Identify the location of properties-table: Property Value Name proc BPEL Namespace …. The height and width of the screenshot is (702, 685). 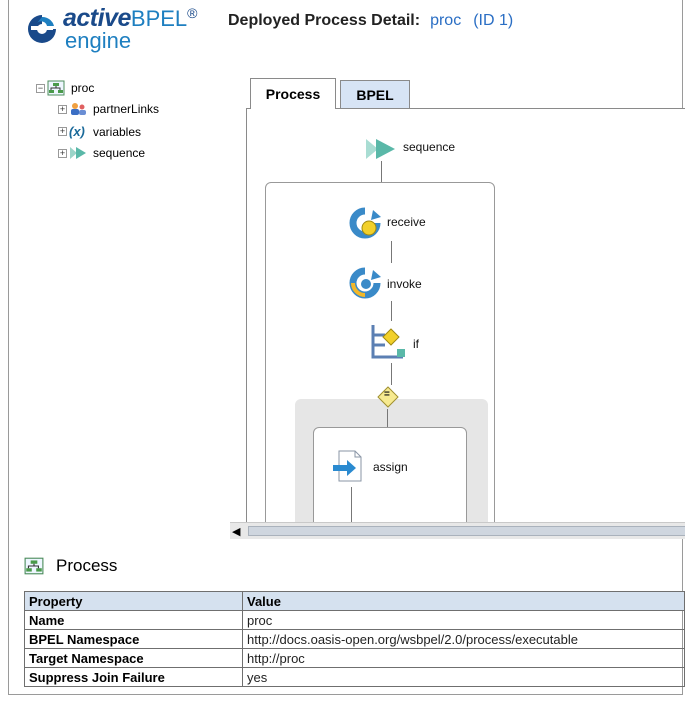
(354, 639).